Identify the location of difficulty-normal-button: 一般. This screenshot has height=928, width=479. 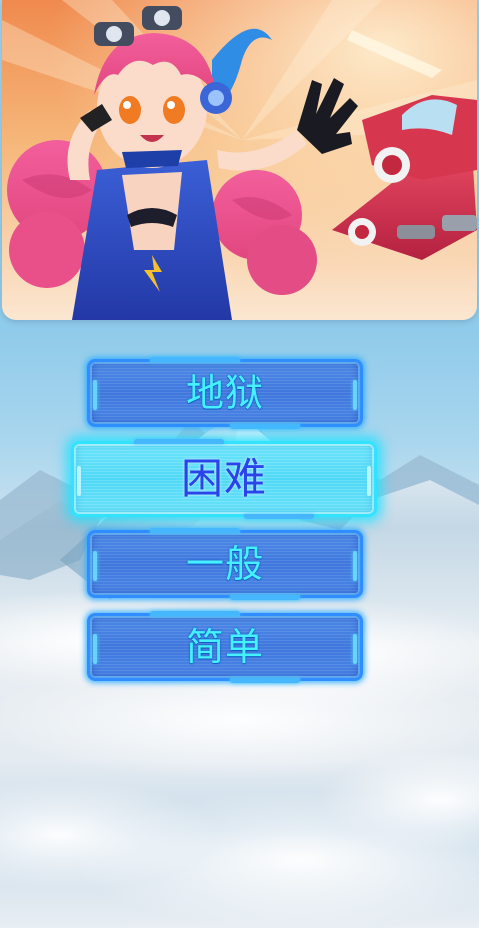
(225, 564).